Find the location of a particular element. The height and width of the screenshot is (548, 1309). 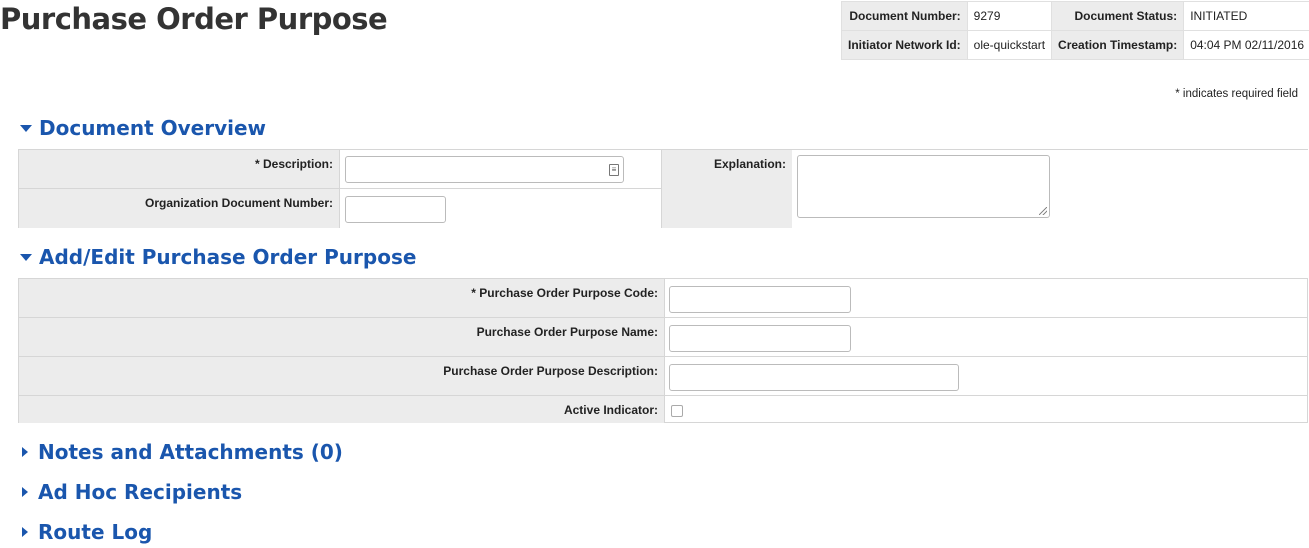

po-purpose-description-label: Purchase Order Purpose Description: is located at coordinates (341, 376).